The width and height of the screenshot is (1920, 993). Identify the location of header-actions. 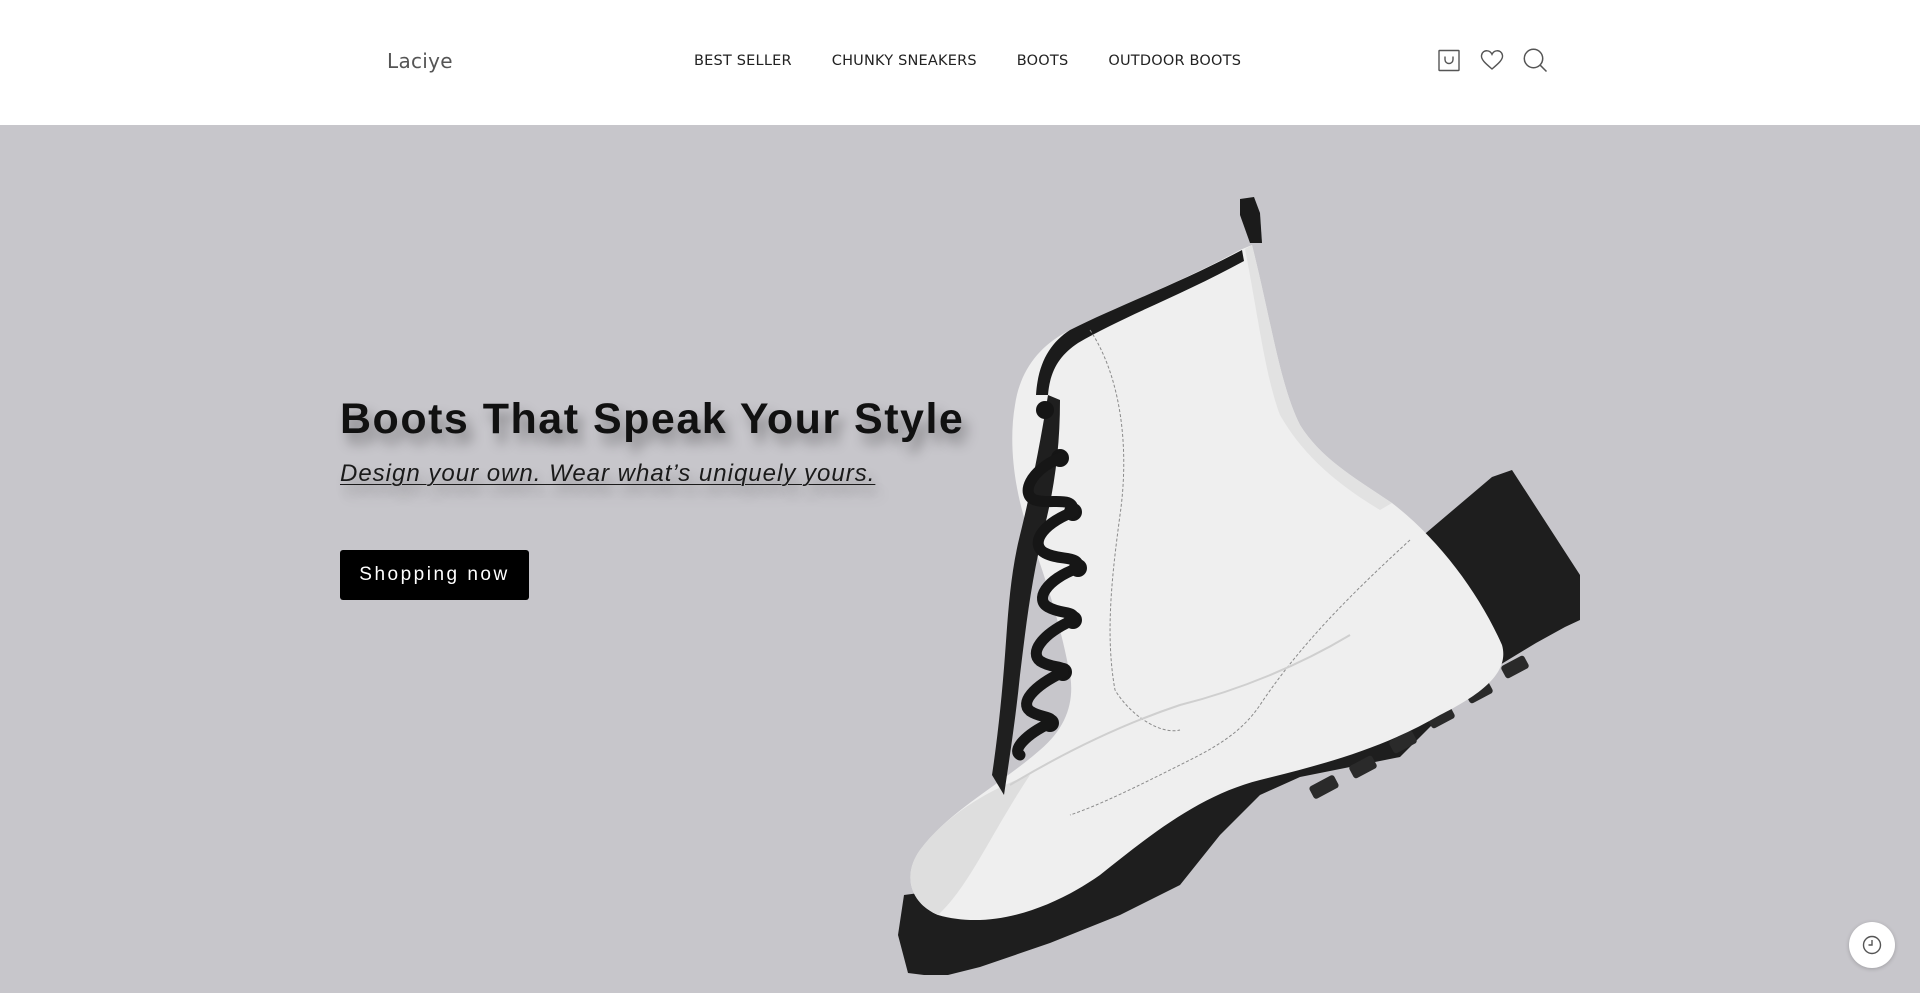
(1492, 60).